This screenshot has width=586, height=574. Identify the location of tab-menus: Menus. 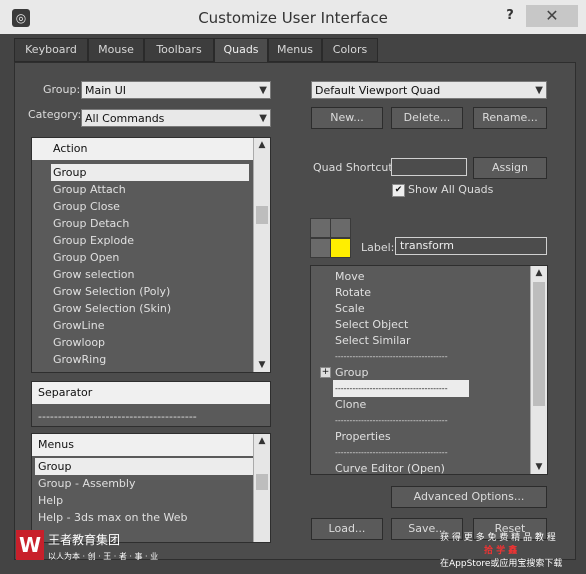
(295, 50).